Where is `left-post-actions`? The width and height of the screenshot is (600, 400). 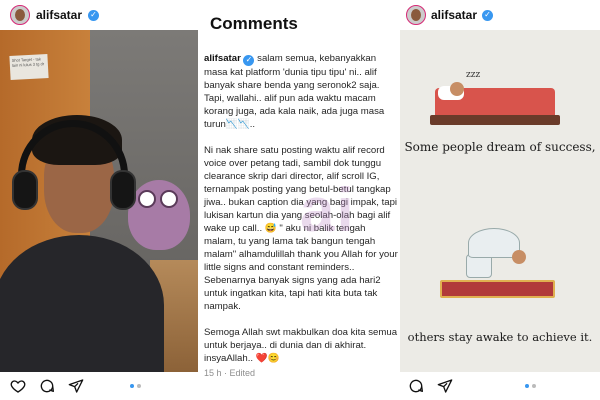 left-post-actions is located at coordinates (99, 386).